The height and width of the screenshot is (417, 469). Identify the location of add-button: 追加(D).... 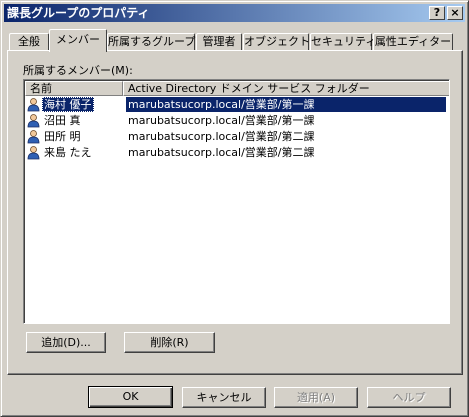
(66, 342).